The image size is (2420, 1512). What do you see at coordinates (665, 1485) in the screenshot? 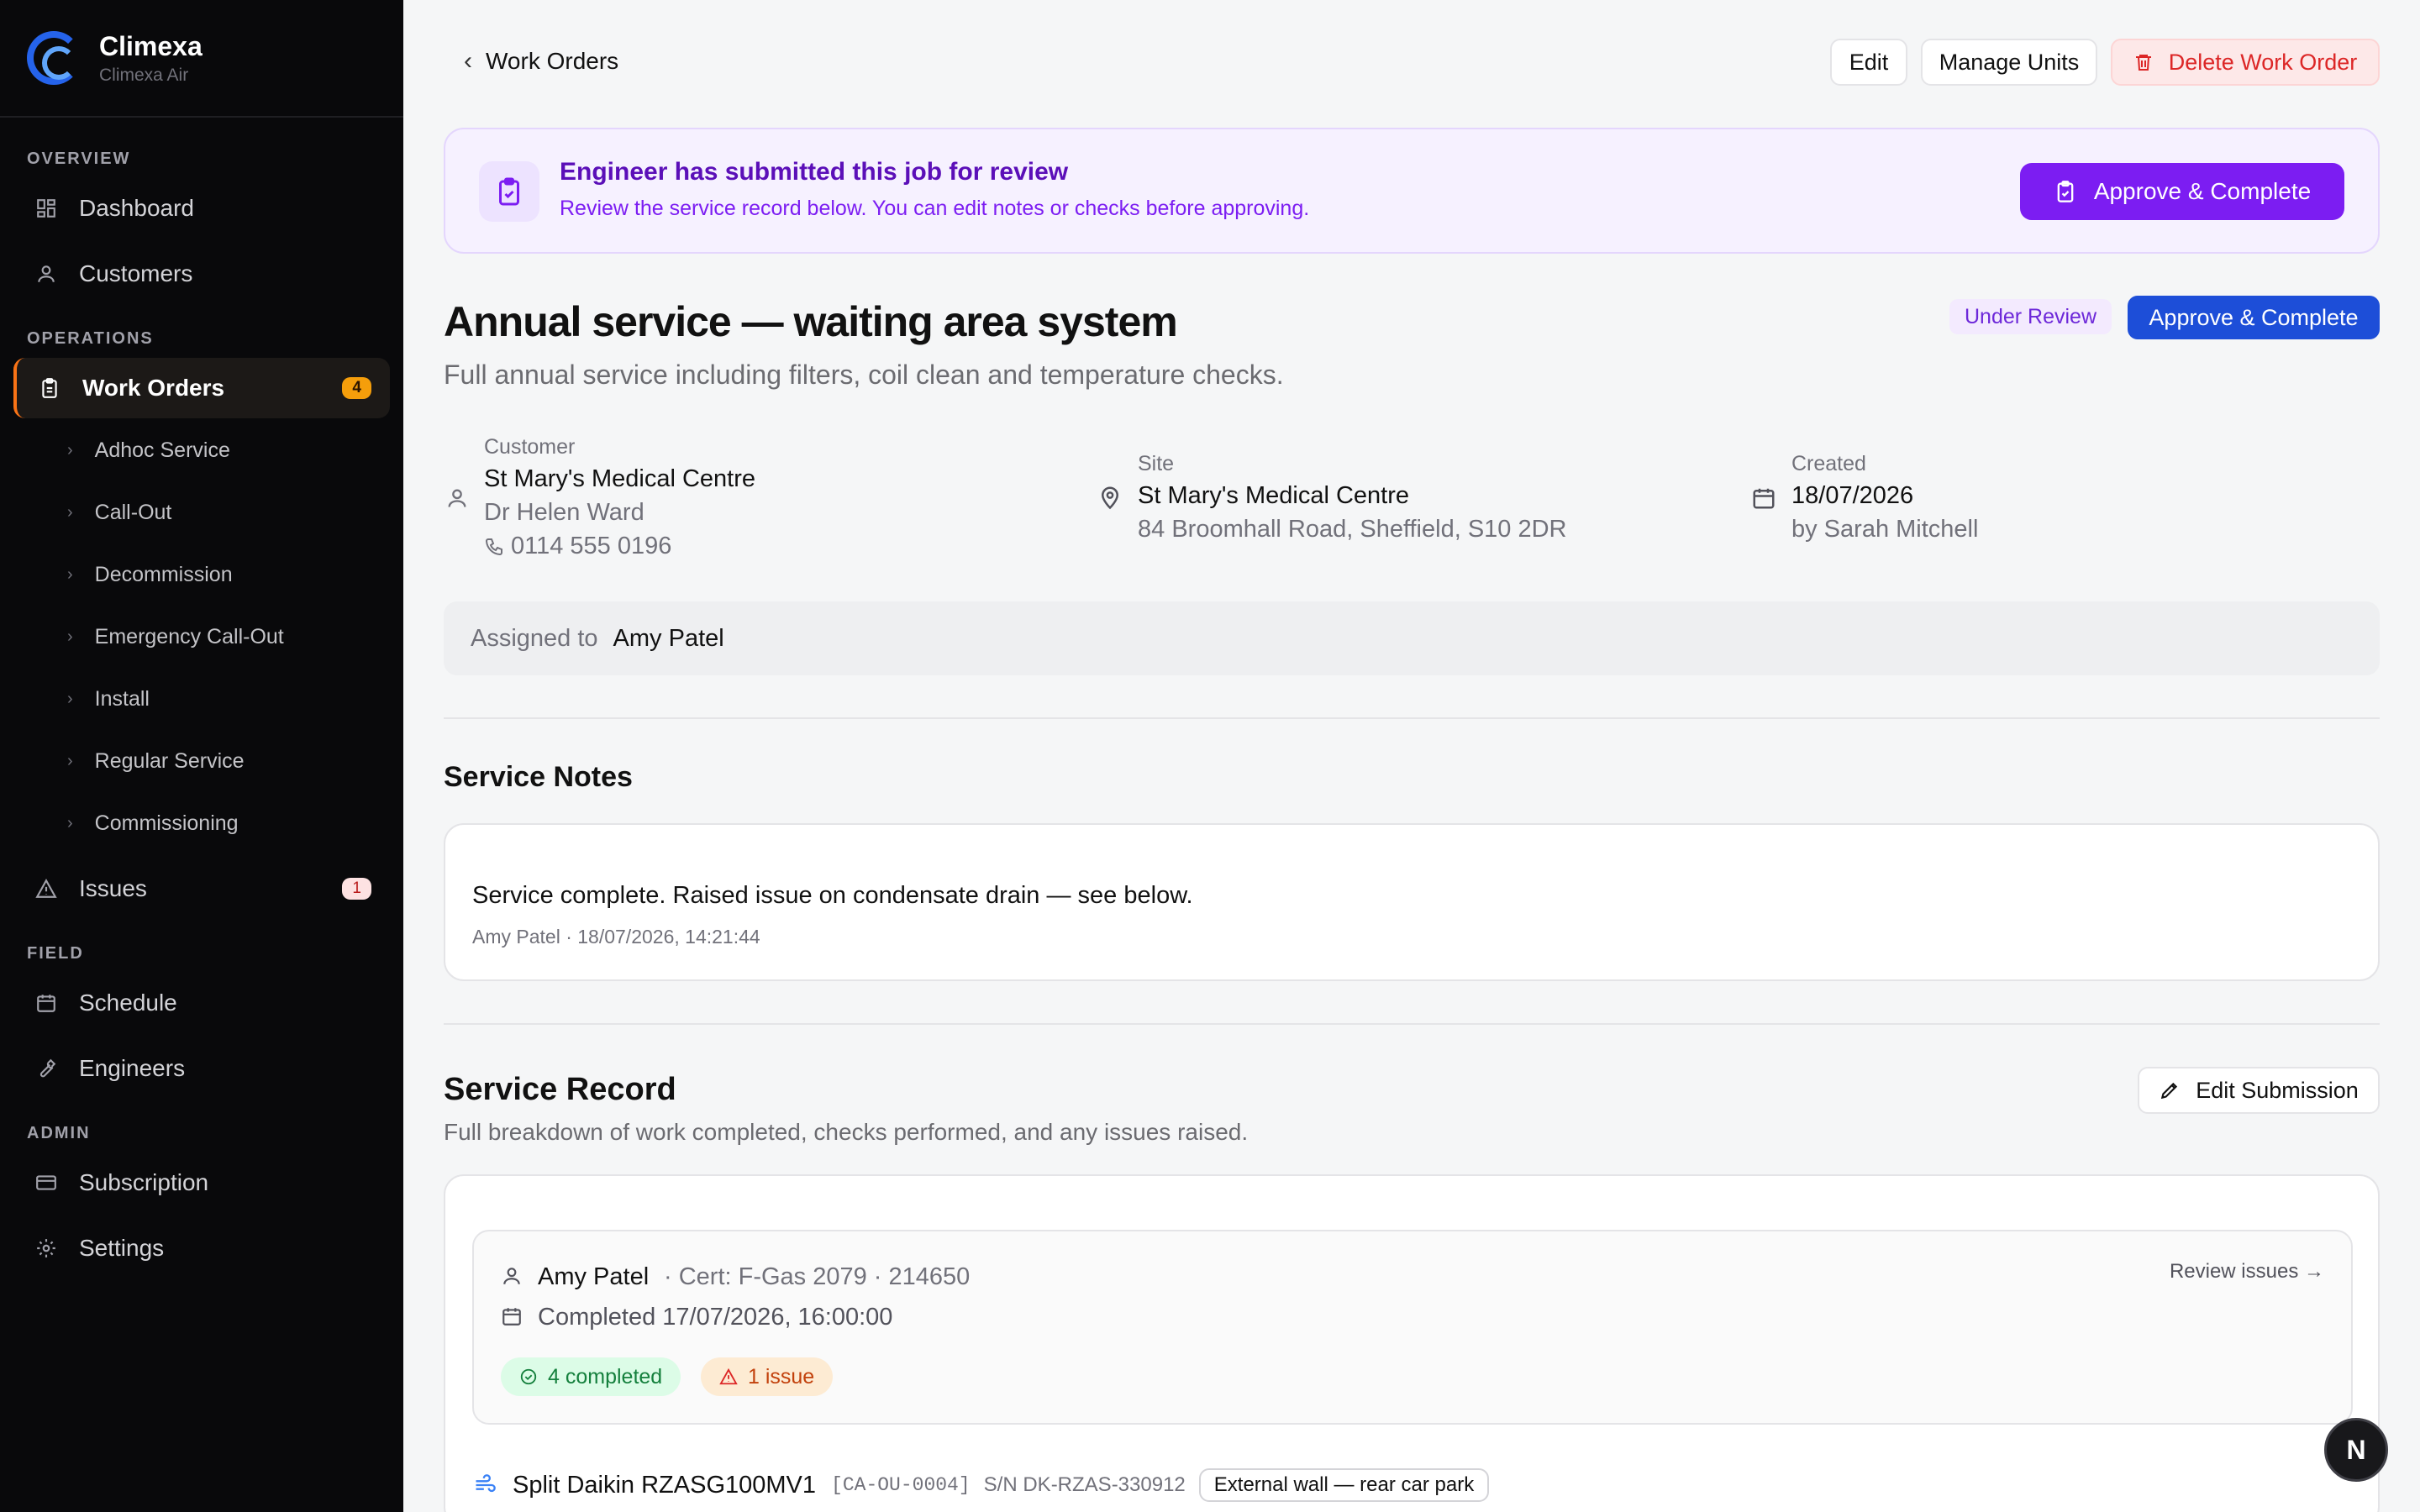
I see `unit-name: Split Daikin RZASG100MV1` at bounding box center [665, 1485].